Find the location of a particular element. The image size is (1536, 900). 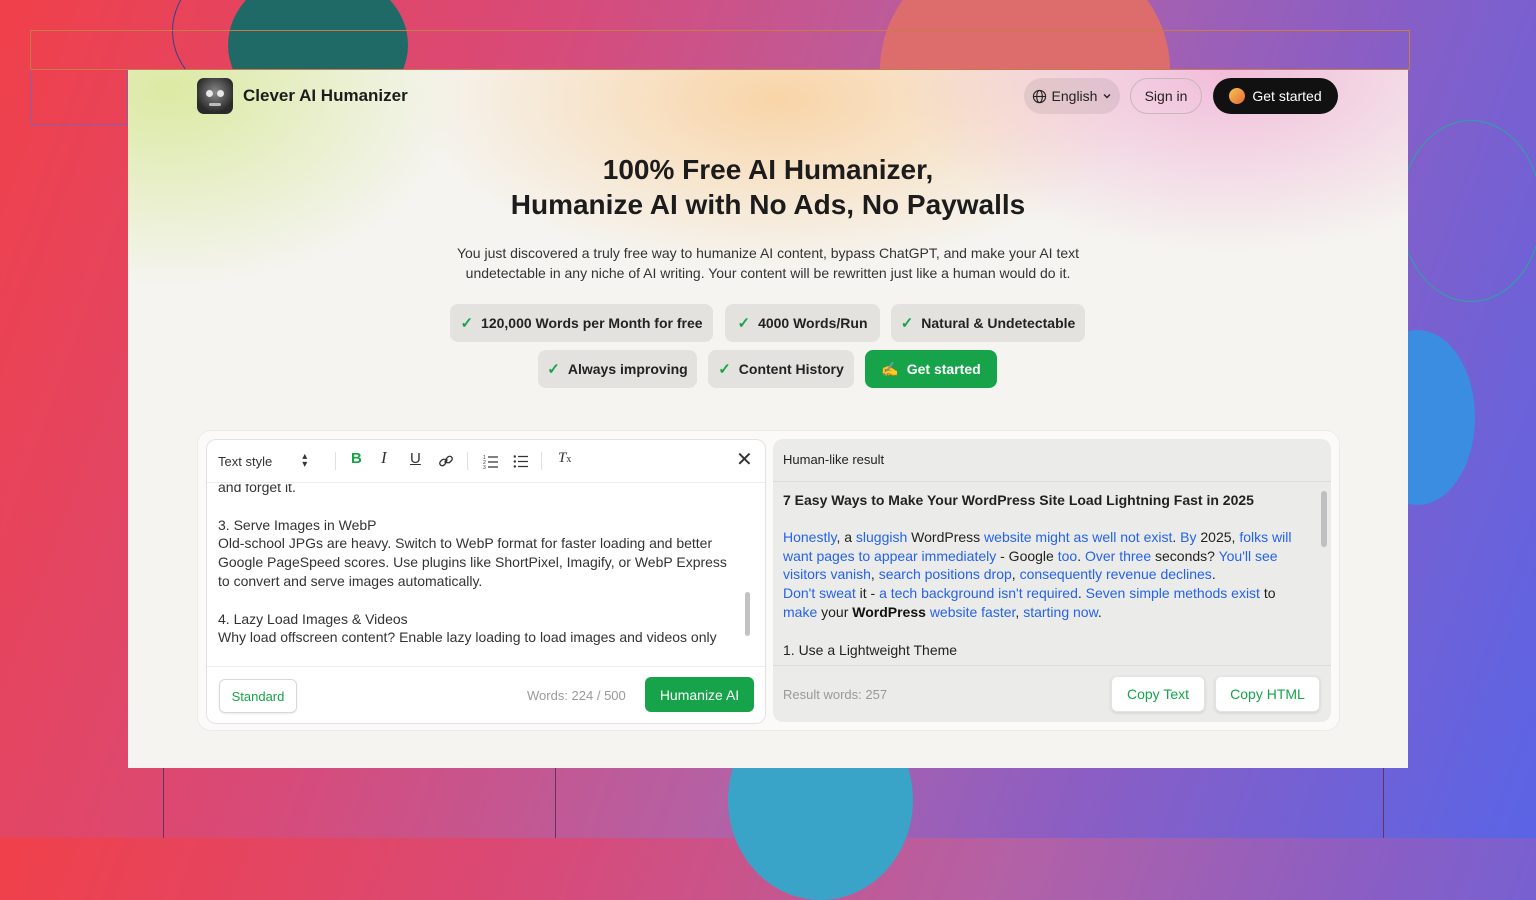

editor-paragraph: and forget it. is located at coordinates (257, 489).